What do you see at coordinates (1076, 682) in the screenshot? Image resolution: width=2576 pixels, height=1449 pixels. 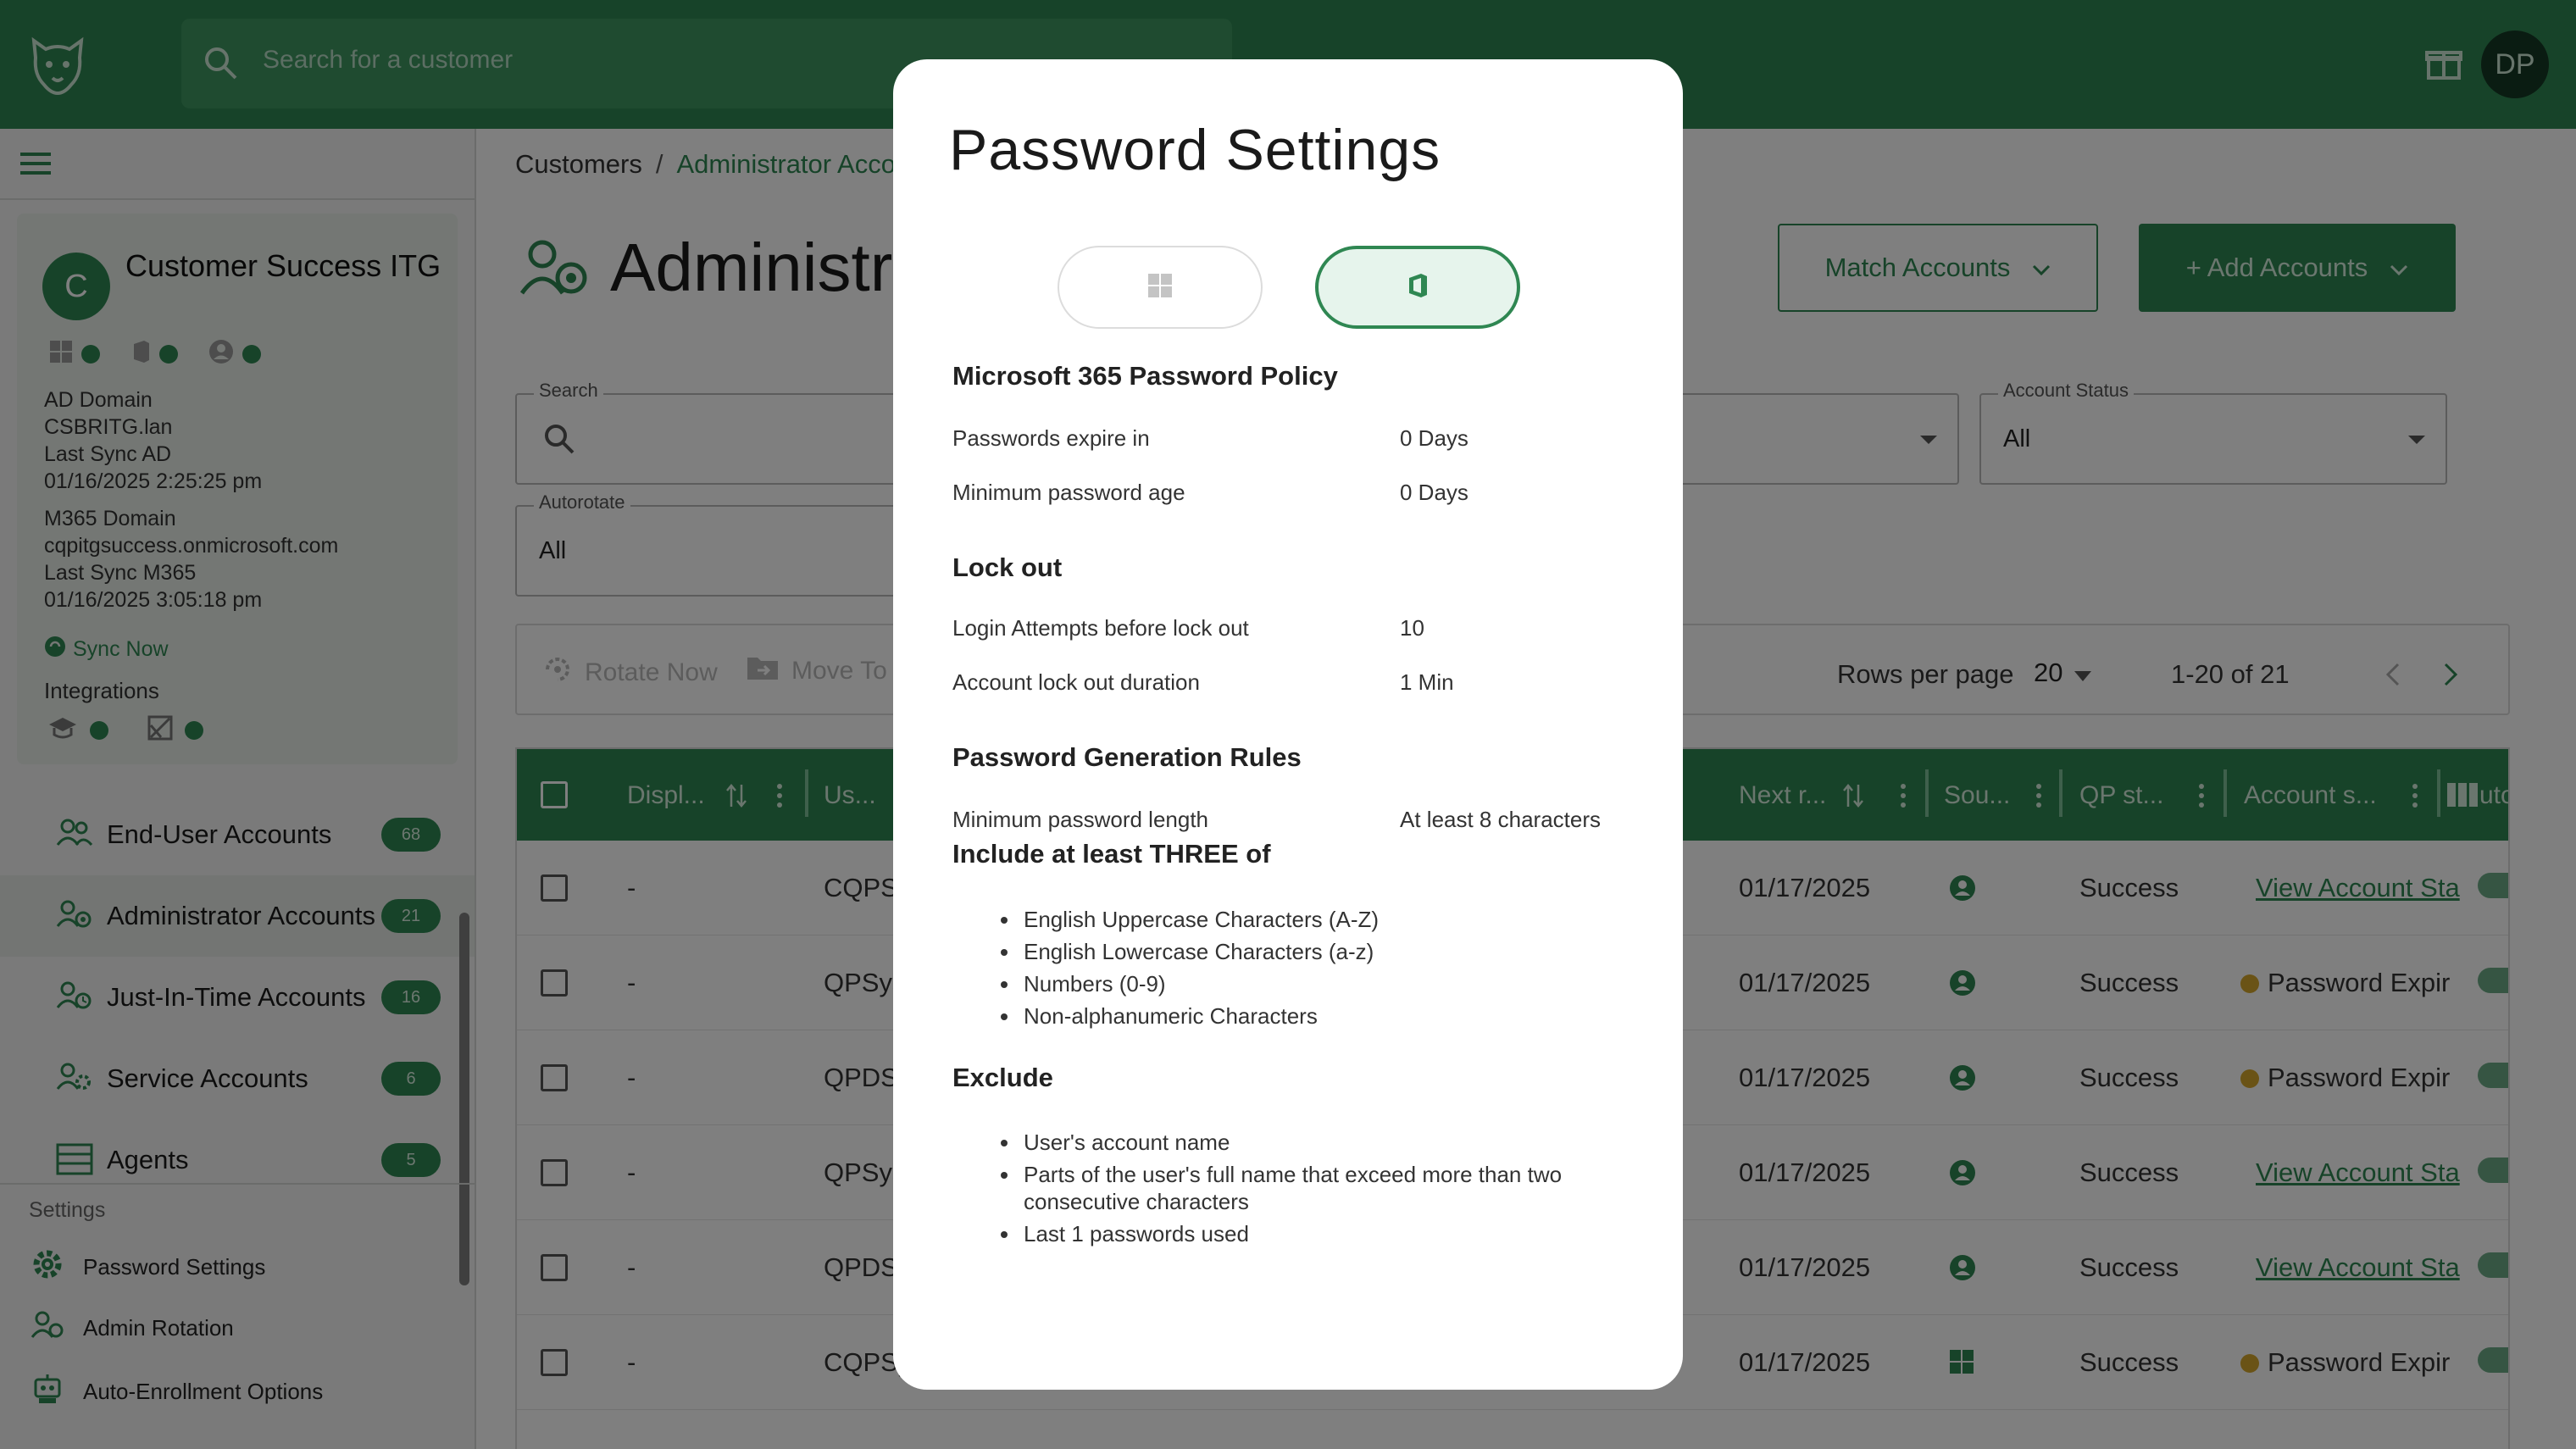 I see `duration-label: Account lock out duration` at bounding box center [1076, 682].